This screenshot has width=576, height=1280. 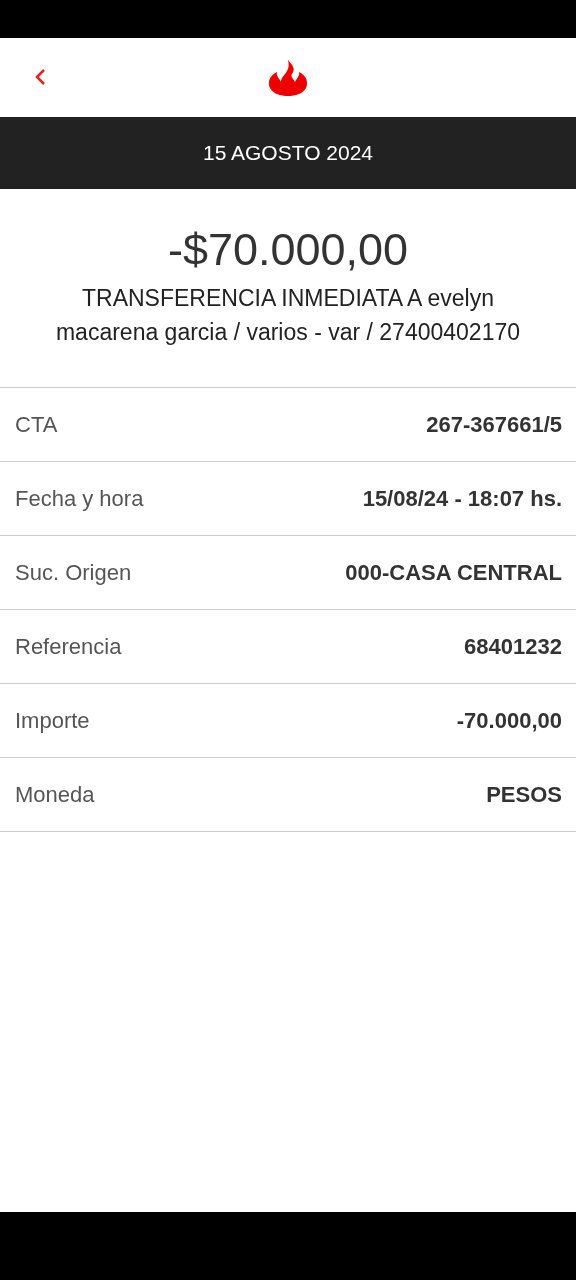 What do you see at coordinates (453, 572) in the screenshot?
I see `detail-value: 000-CASA CENTRAL` at bounding box center [453, 572].